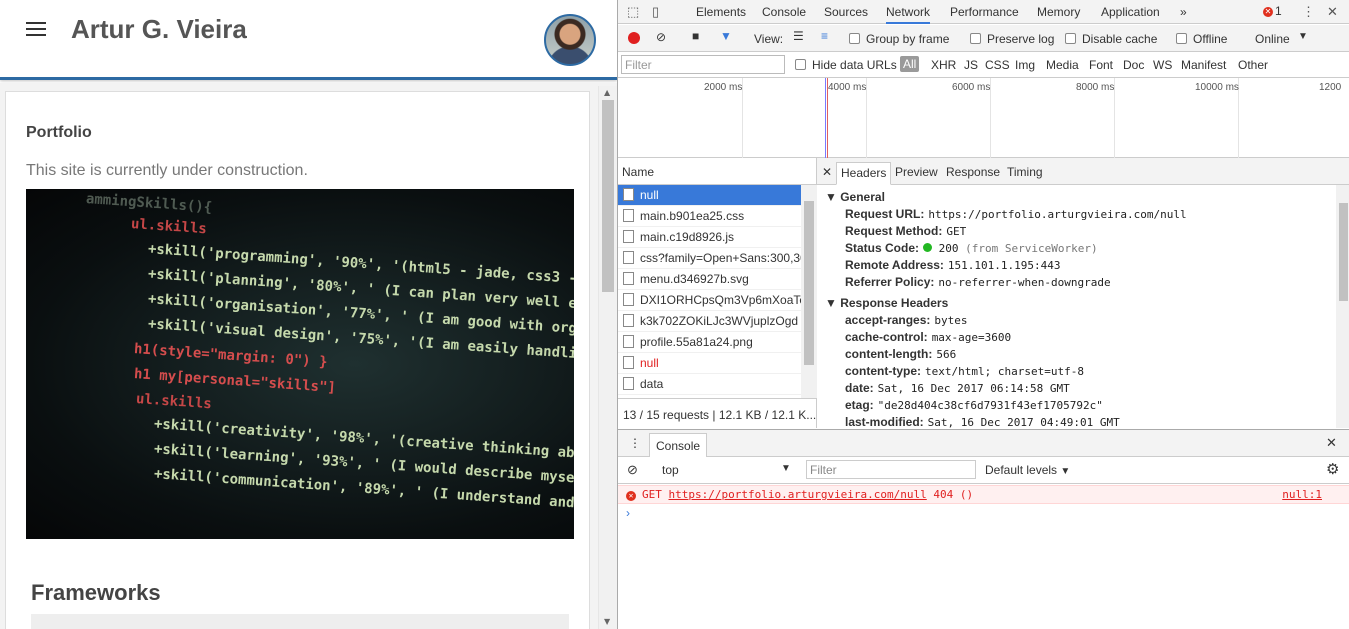  What do you see at coordinates (847, 87) in the screenshot?
I see `timeline-tick: 4000 ms` at bounding box center [847, 87].